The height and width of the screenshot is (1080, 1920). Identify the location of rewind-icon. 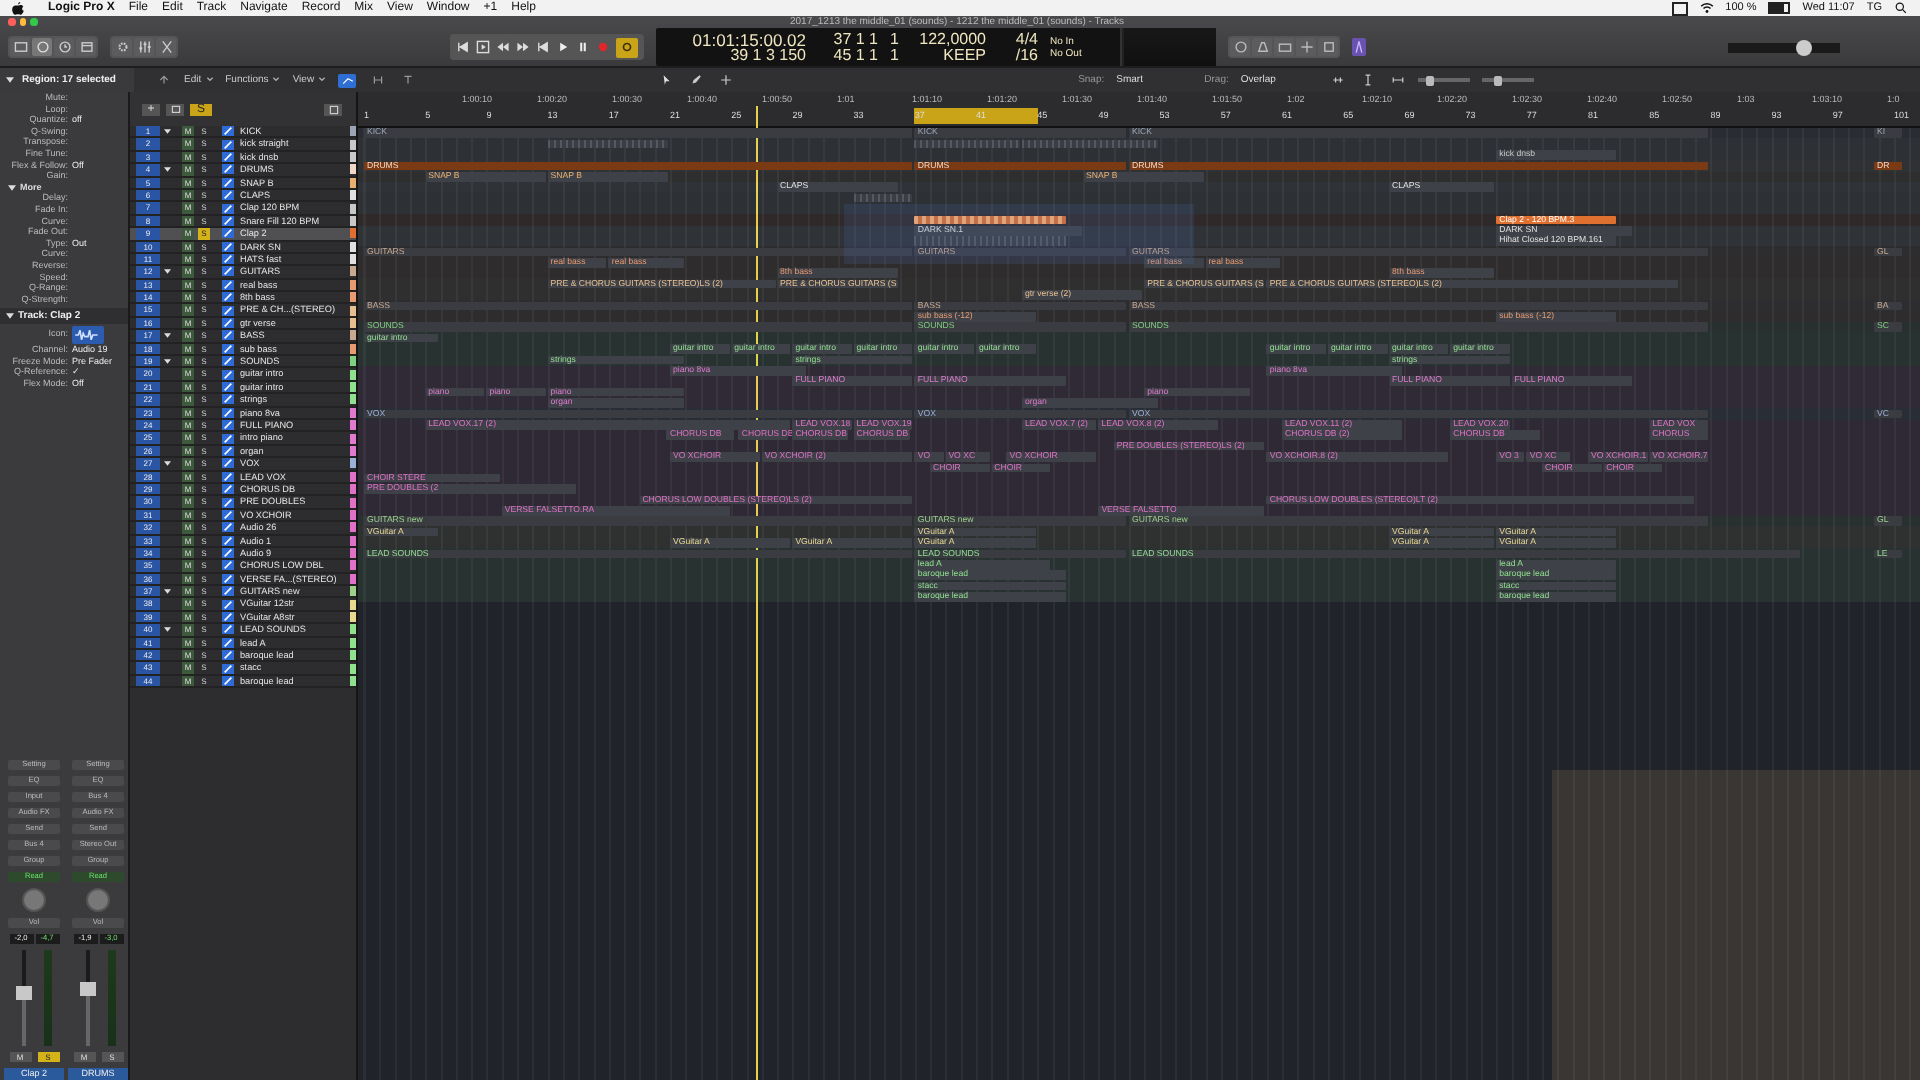
(503, 47).